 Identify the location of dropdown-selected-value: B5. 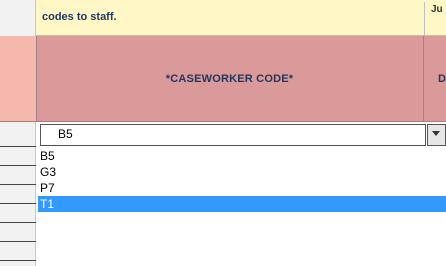
(65, 134).